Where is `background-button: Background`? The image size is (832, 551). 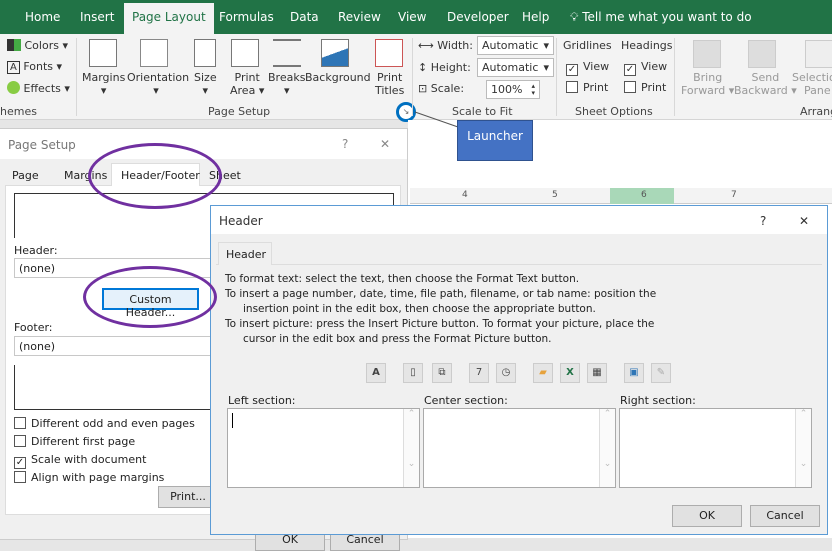 background-button: Background is located at coordinates (338, 77).